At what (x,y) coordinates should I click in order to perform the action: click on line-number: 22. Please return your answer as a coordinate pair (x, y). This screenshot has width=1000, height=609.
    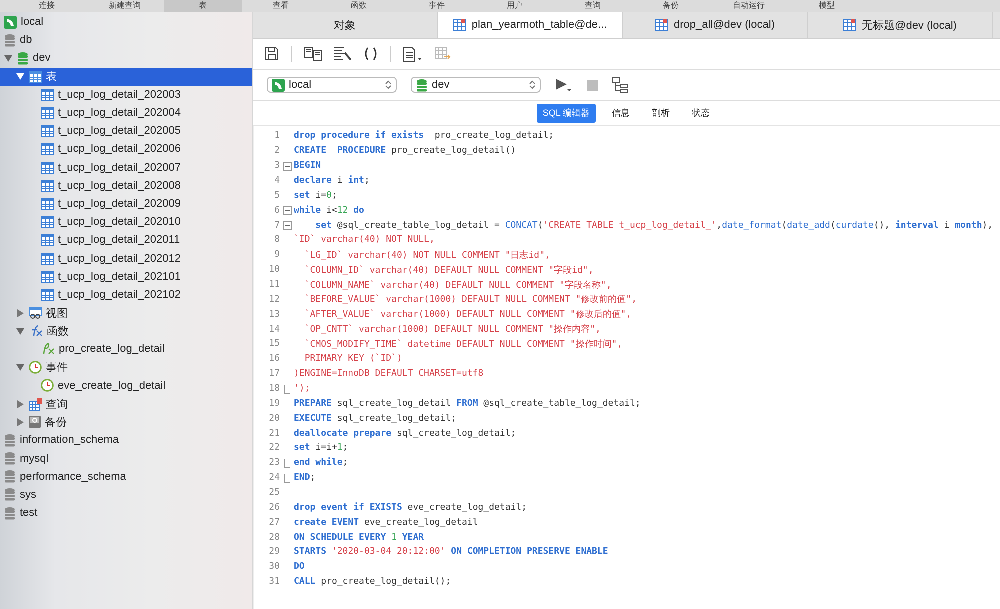
    Looking at the image, I should click on (274, 448).